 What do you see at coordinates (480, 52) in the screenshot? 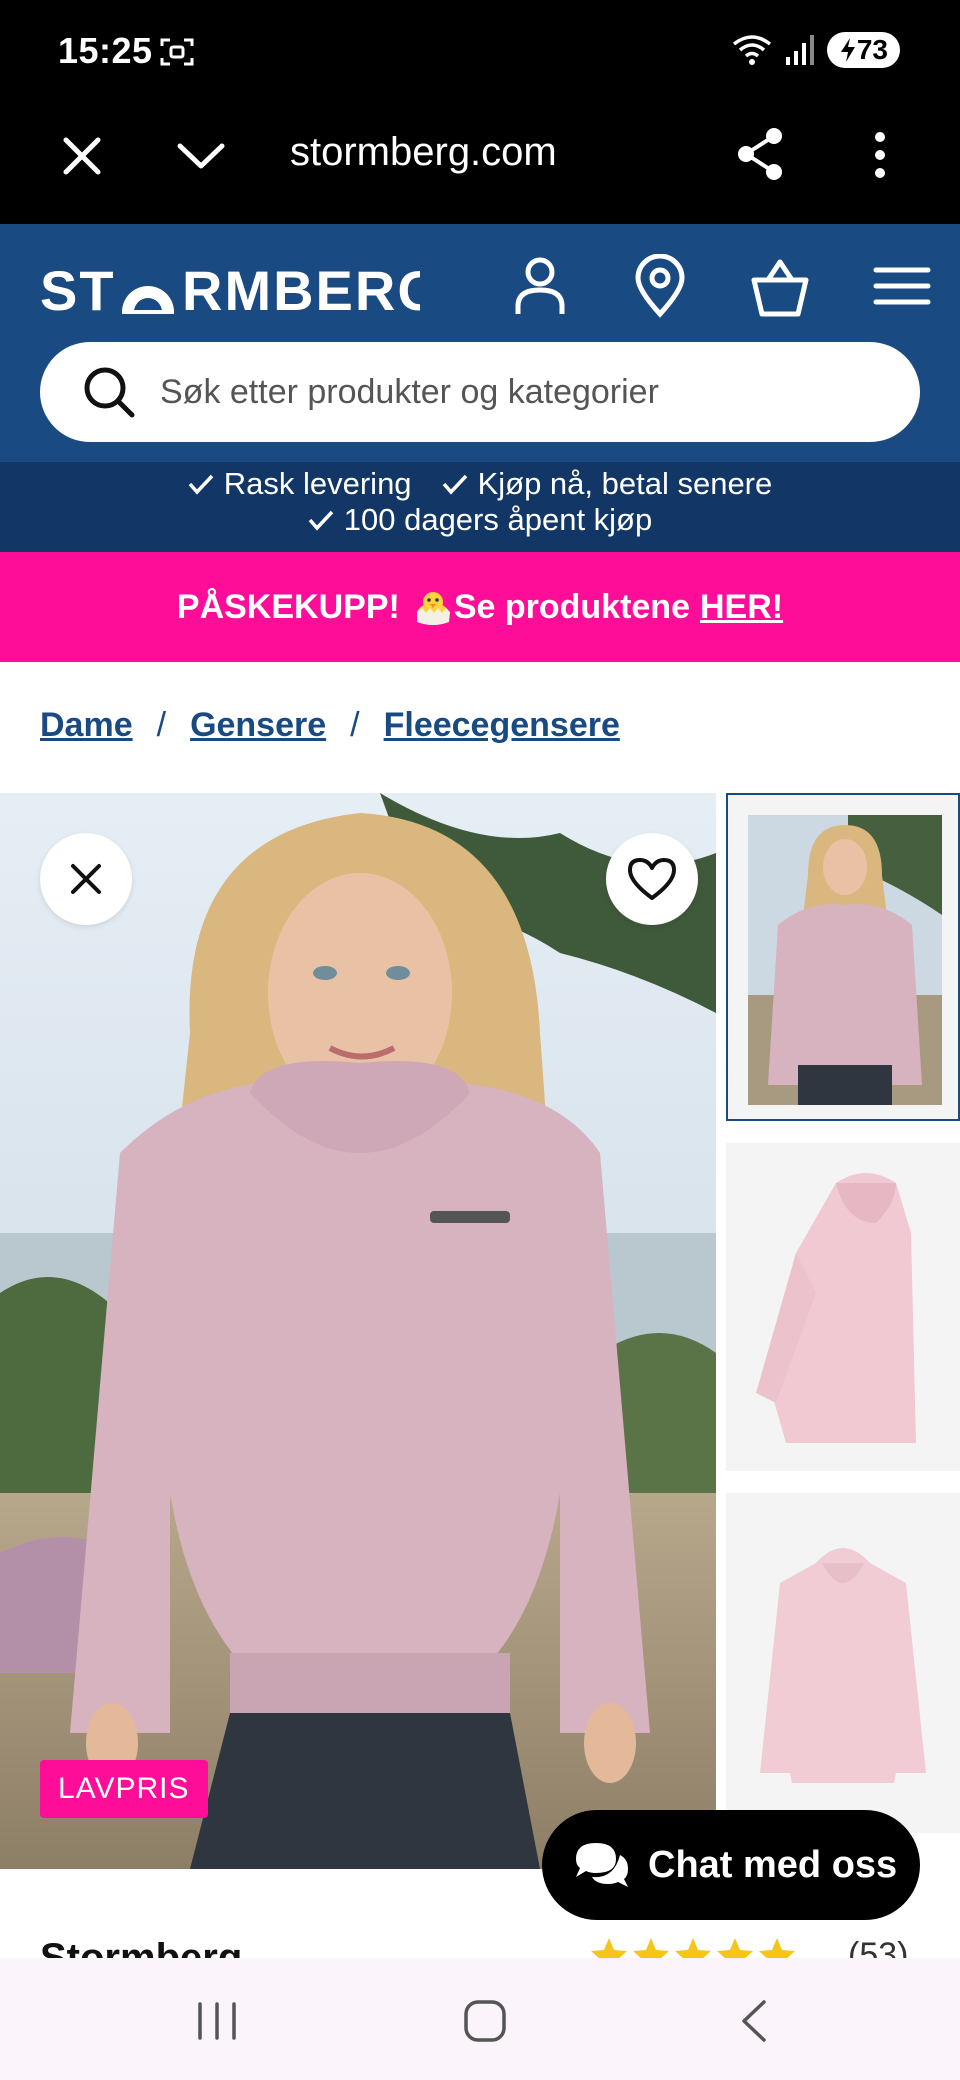
I see `status-bar: 15:25 73` at bounding box center [480, 52].